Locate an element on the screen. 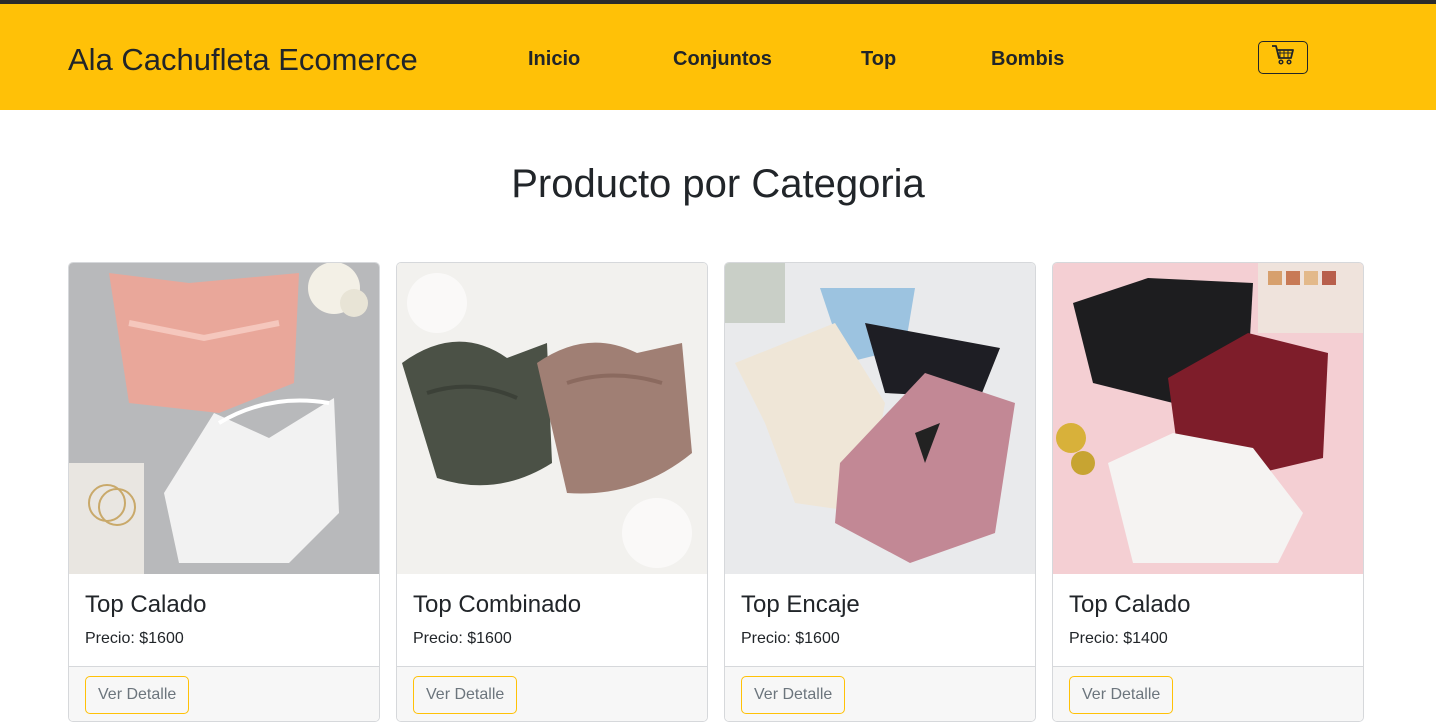 Image resolution: width=1436 pixels, height=728 pixels. product-title: Top Encaje is located at coordinates (800, 604).